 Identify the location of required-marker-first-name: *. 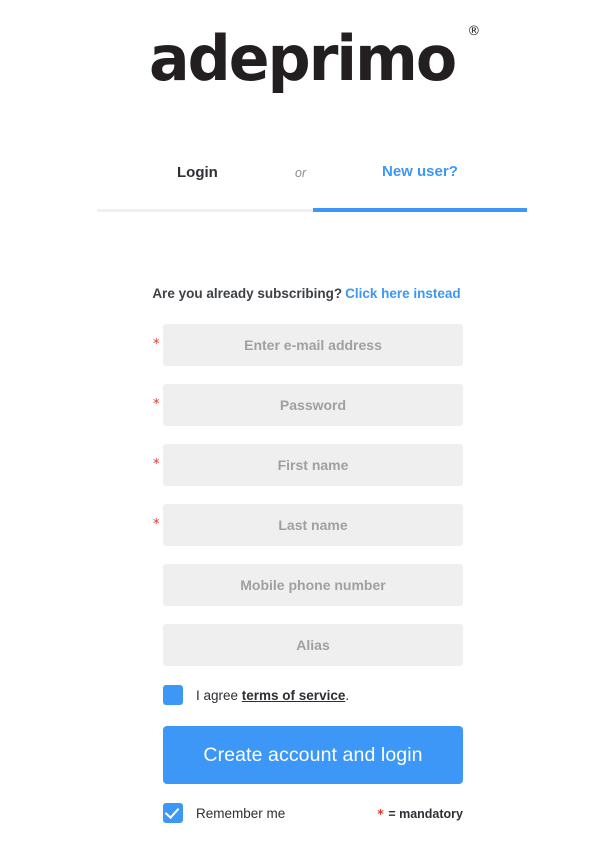
(156, 464).